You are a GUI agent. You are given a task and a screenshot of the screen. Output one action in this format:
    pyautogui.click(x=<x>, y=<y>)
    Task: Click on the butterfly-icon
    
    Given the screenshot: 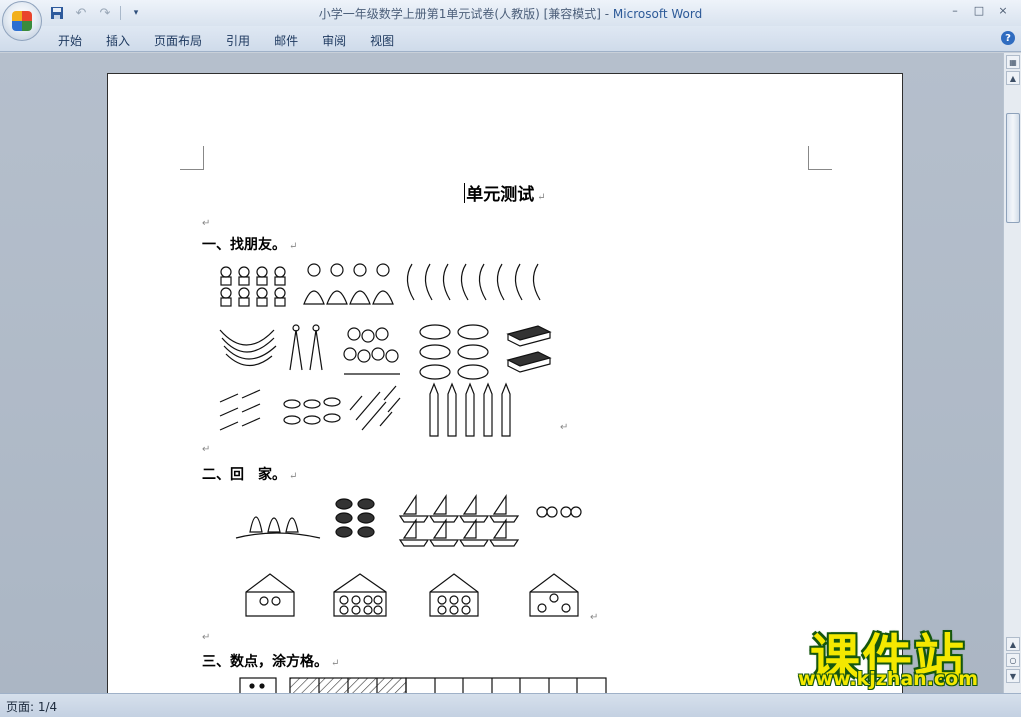 What is the action you would take?
    pyautogui.click(x=559, y=512)
    